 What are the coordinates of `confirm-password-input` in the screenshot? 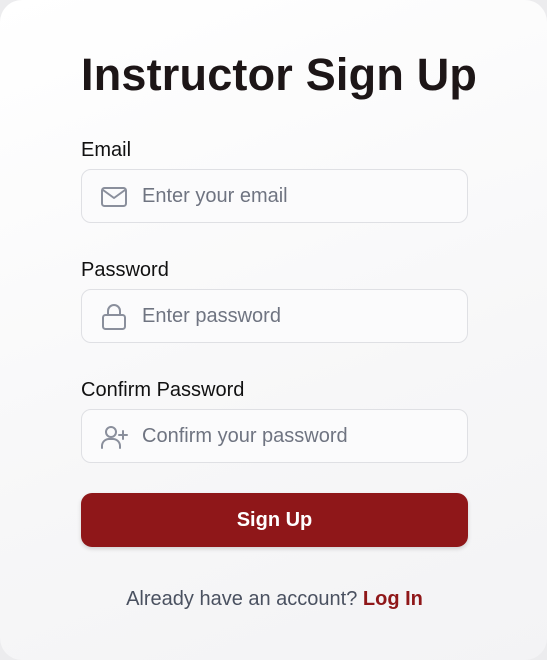 It's located at (299, 436).